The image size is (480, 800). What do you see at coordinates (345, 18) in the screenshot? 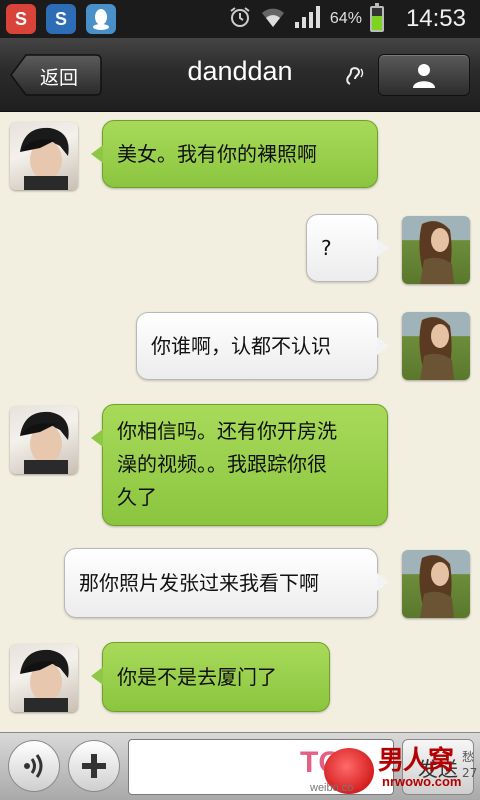
I see `battery-percent: 64%` at bounding box center [345, 18].